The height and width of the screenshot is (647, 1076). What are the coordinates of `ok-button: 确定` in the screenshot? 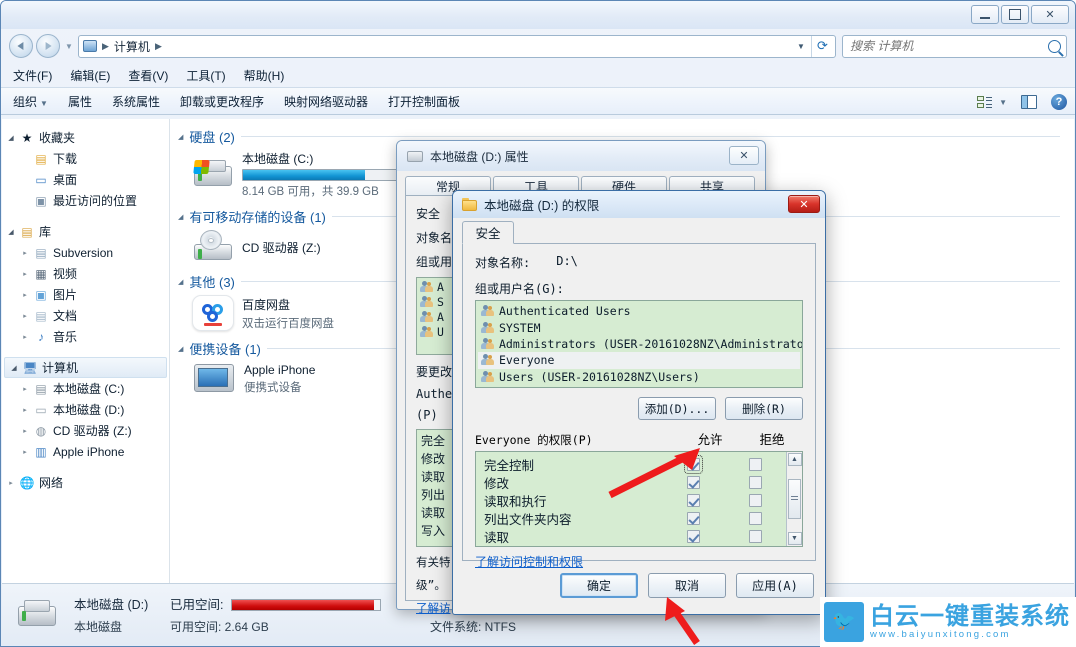 It's located at (599, 585).